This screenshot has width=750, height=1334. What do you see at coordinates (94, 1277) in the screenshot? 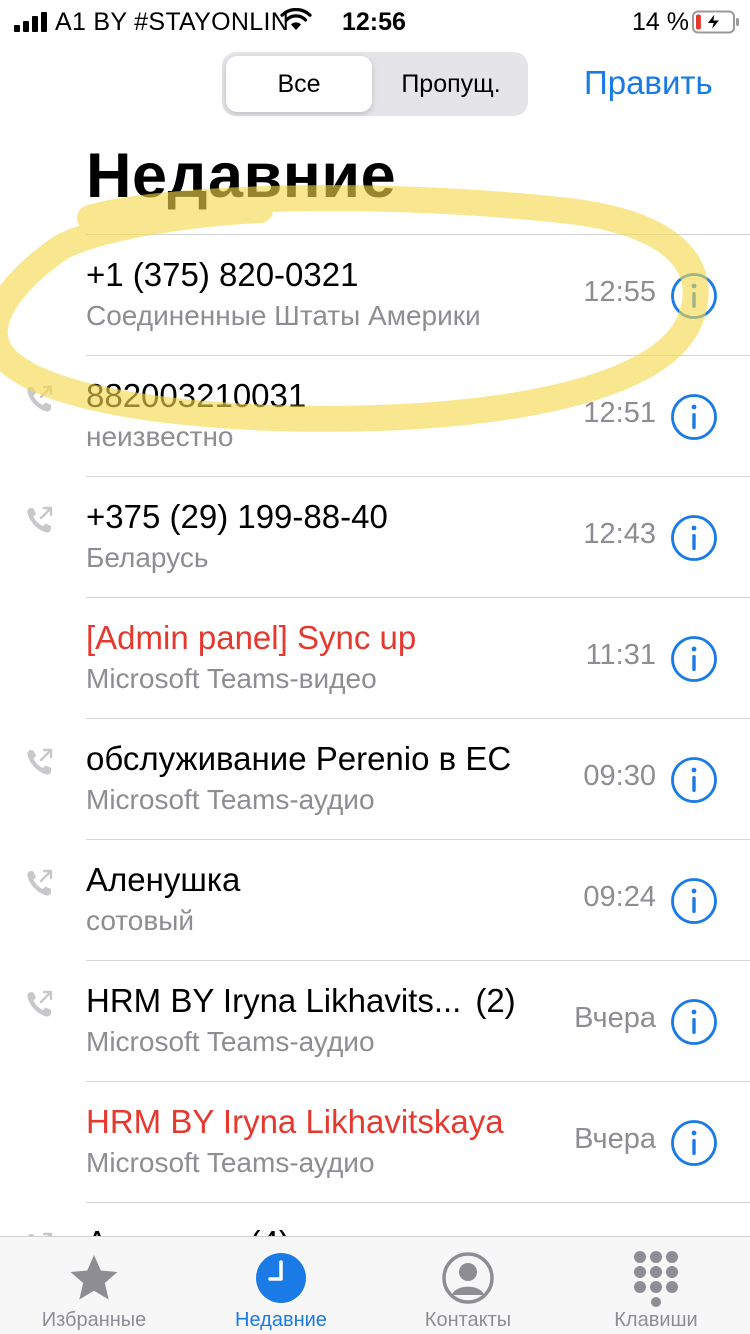
I see `star-icon` at bounding box center [94, 1277].